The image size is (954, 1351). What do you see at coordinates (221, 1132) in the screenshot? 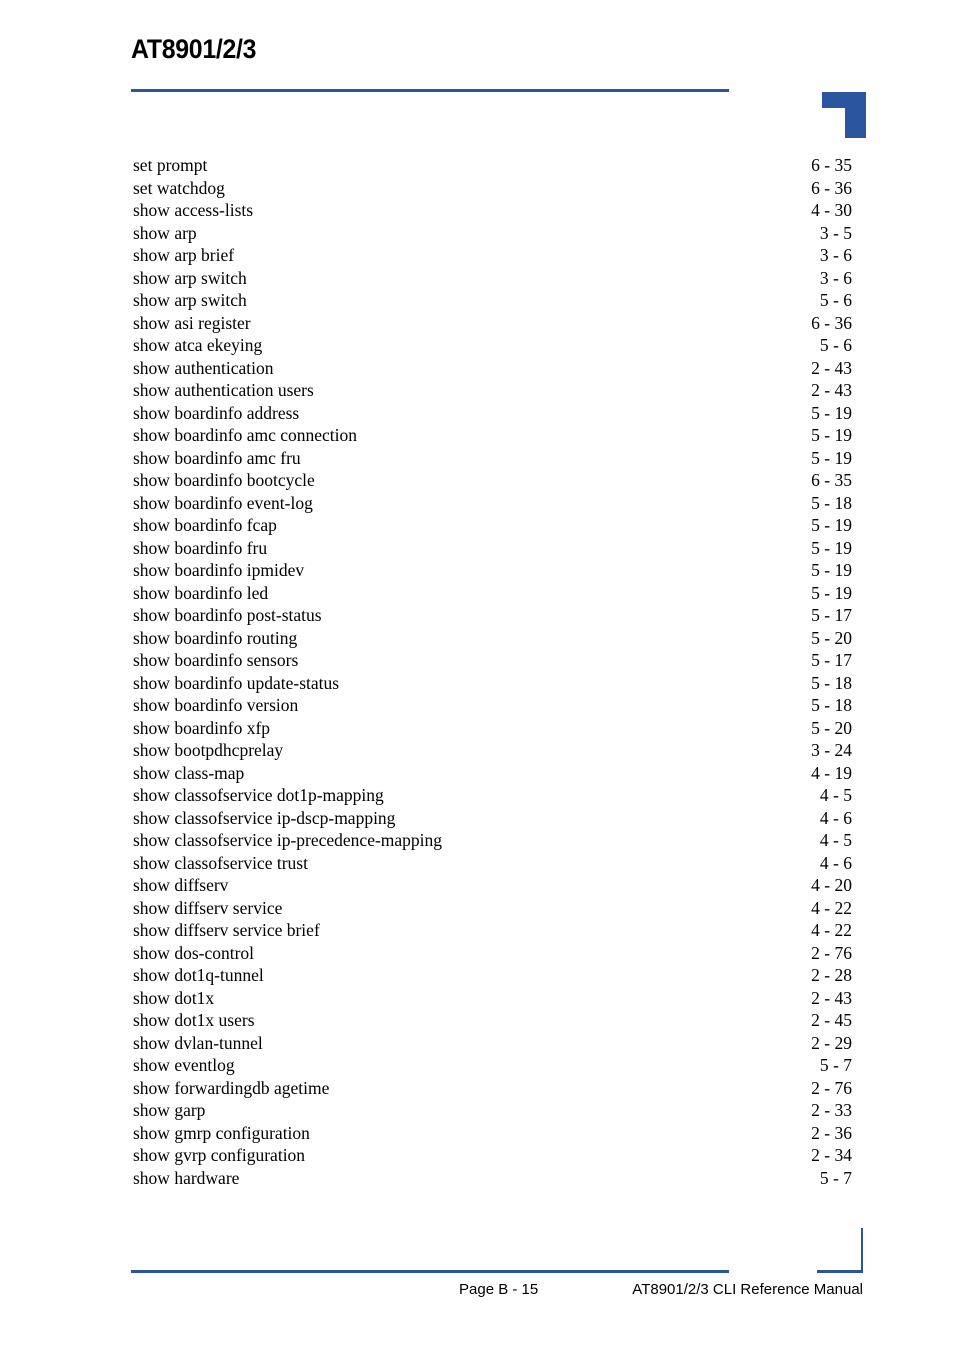
I see `index-entry-label: show gmrp configuration` at bounding box center [221, 1132].